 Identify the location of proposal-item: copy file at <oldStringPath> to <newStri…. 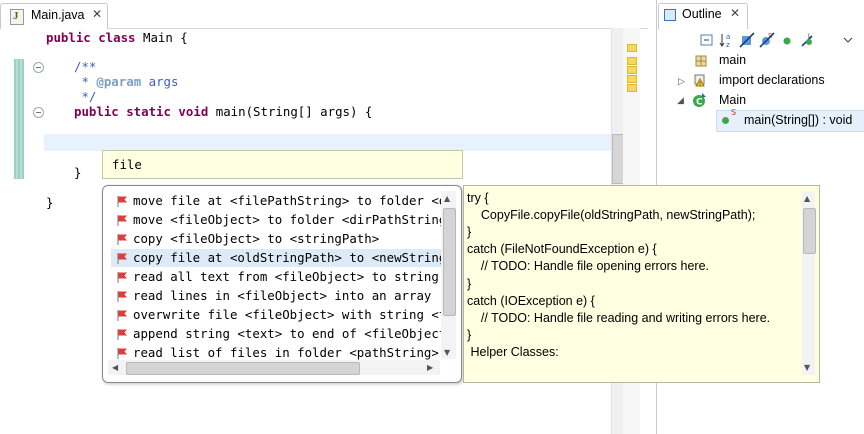
(276, 258).